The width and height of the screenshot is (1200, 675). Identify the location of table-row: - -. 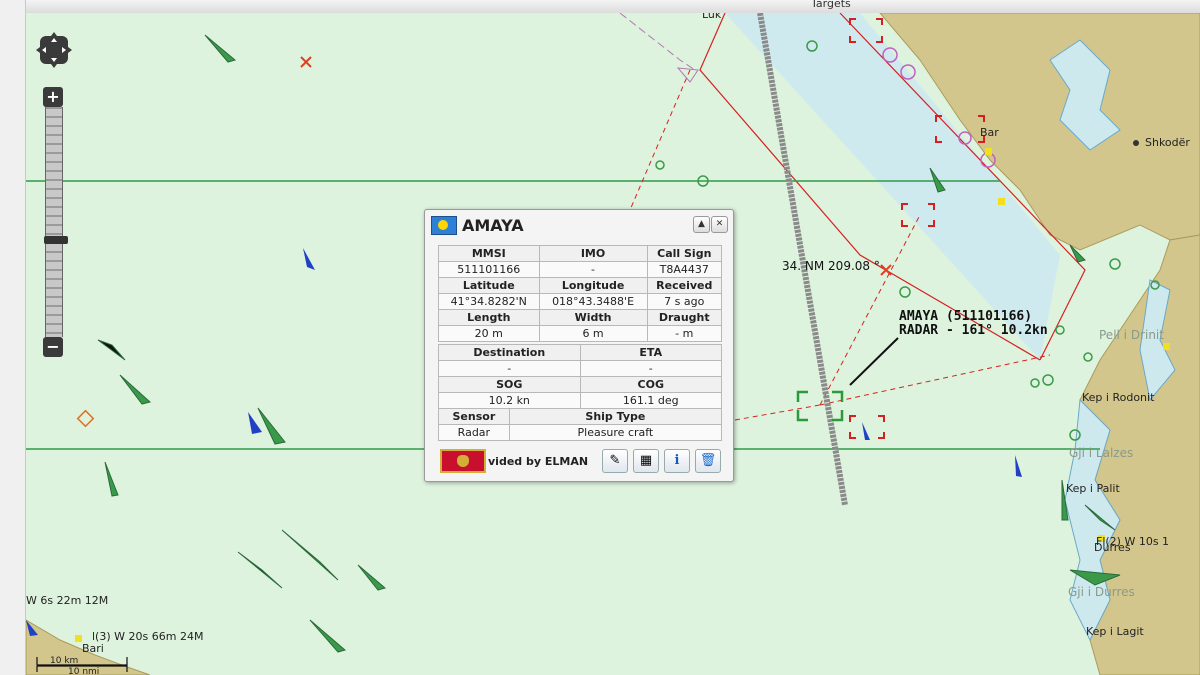
(580, 368).